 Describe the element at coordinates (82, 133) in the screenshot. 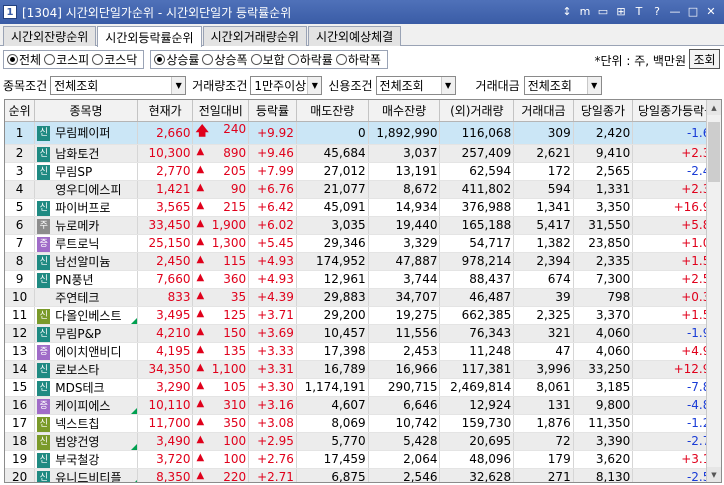

I see `stock-name: 무림페이퍼` at that location.